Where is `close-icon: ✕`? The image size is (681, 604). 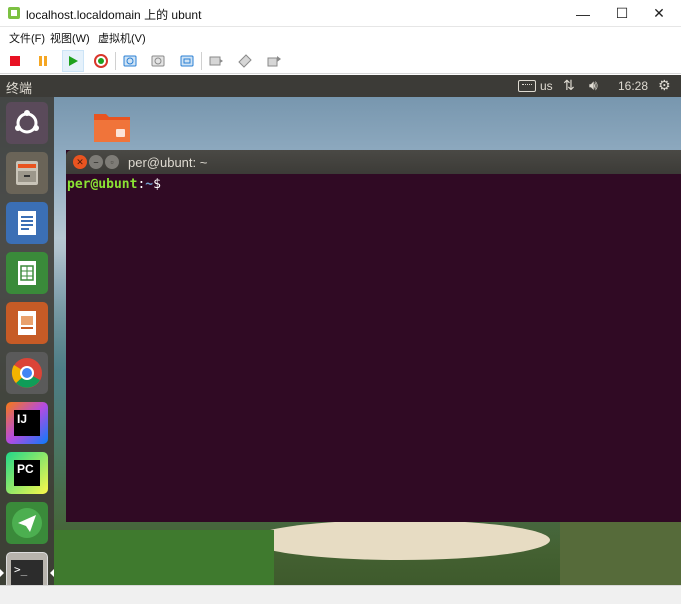
close-icon: ✕ is located at coordinates (80, 161).